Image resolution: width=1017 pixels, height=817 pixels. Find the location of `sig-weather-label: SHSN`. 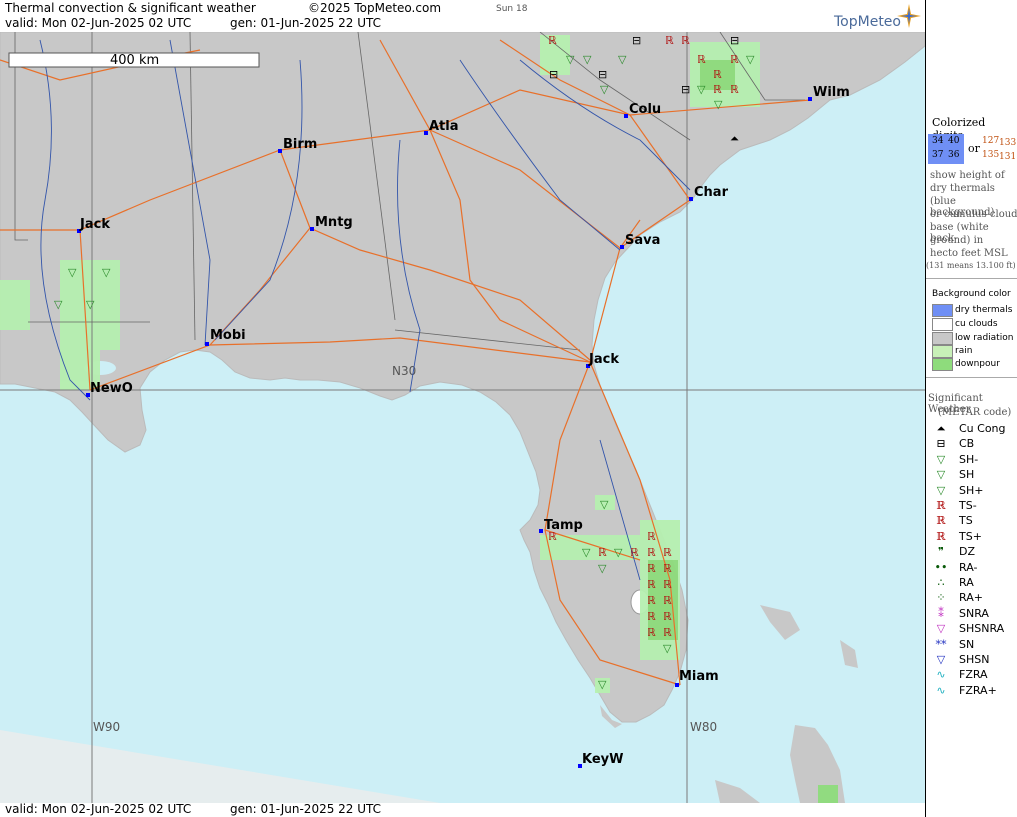

sig-weather-label: SHSN is located at coordinates (974, 659).